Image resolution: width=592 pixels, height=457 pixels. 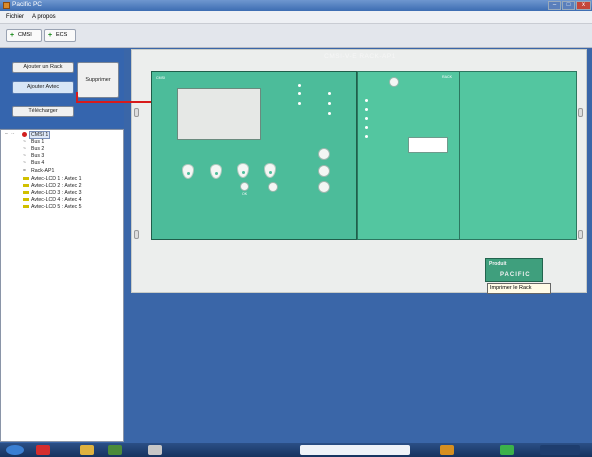 What do you see at coordinates (296, 450) in the screenshot?
I see `taskbar` at bounding box center [296, 450].